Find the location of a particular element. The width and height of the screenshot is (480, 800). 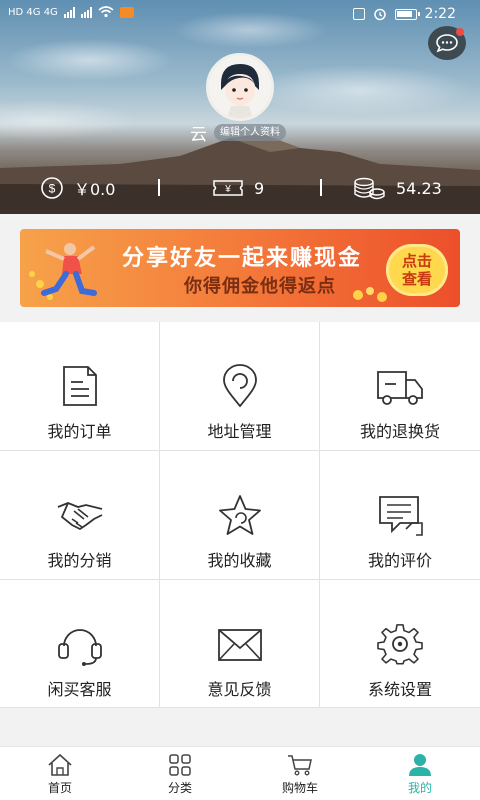

star-icon is located at coordinates (239, 515).